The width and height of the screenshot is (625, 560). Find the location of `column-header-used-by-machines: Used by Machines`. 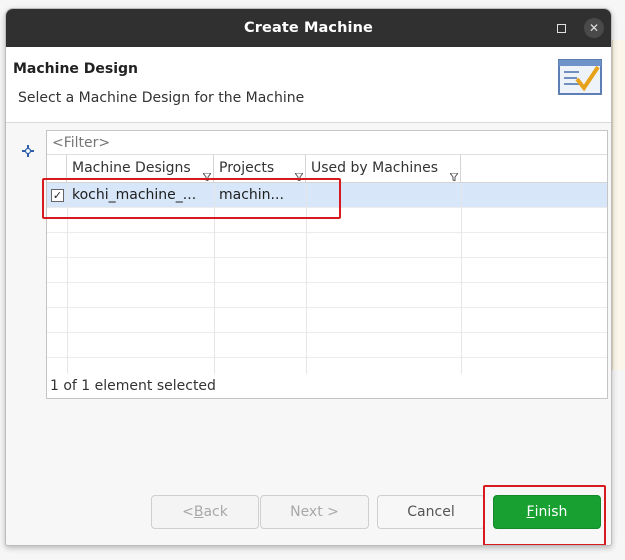

column-header-used-by-machines: Used by Machines is located at coordinates (383, 169).